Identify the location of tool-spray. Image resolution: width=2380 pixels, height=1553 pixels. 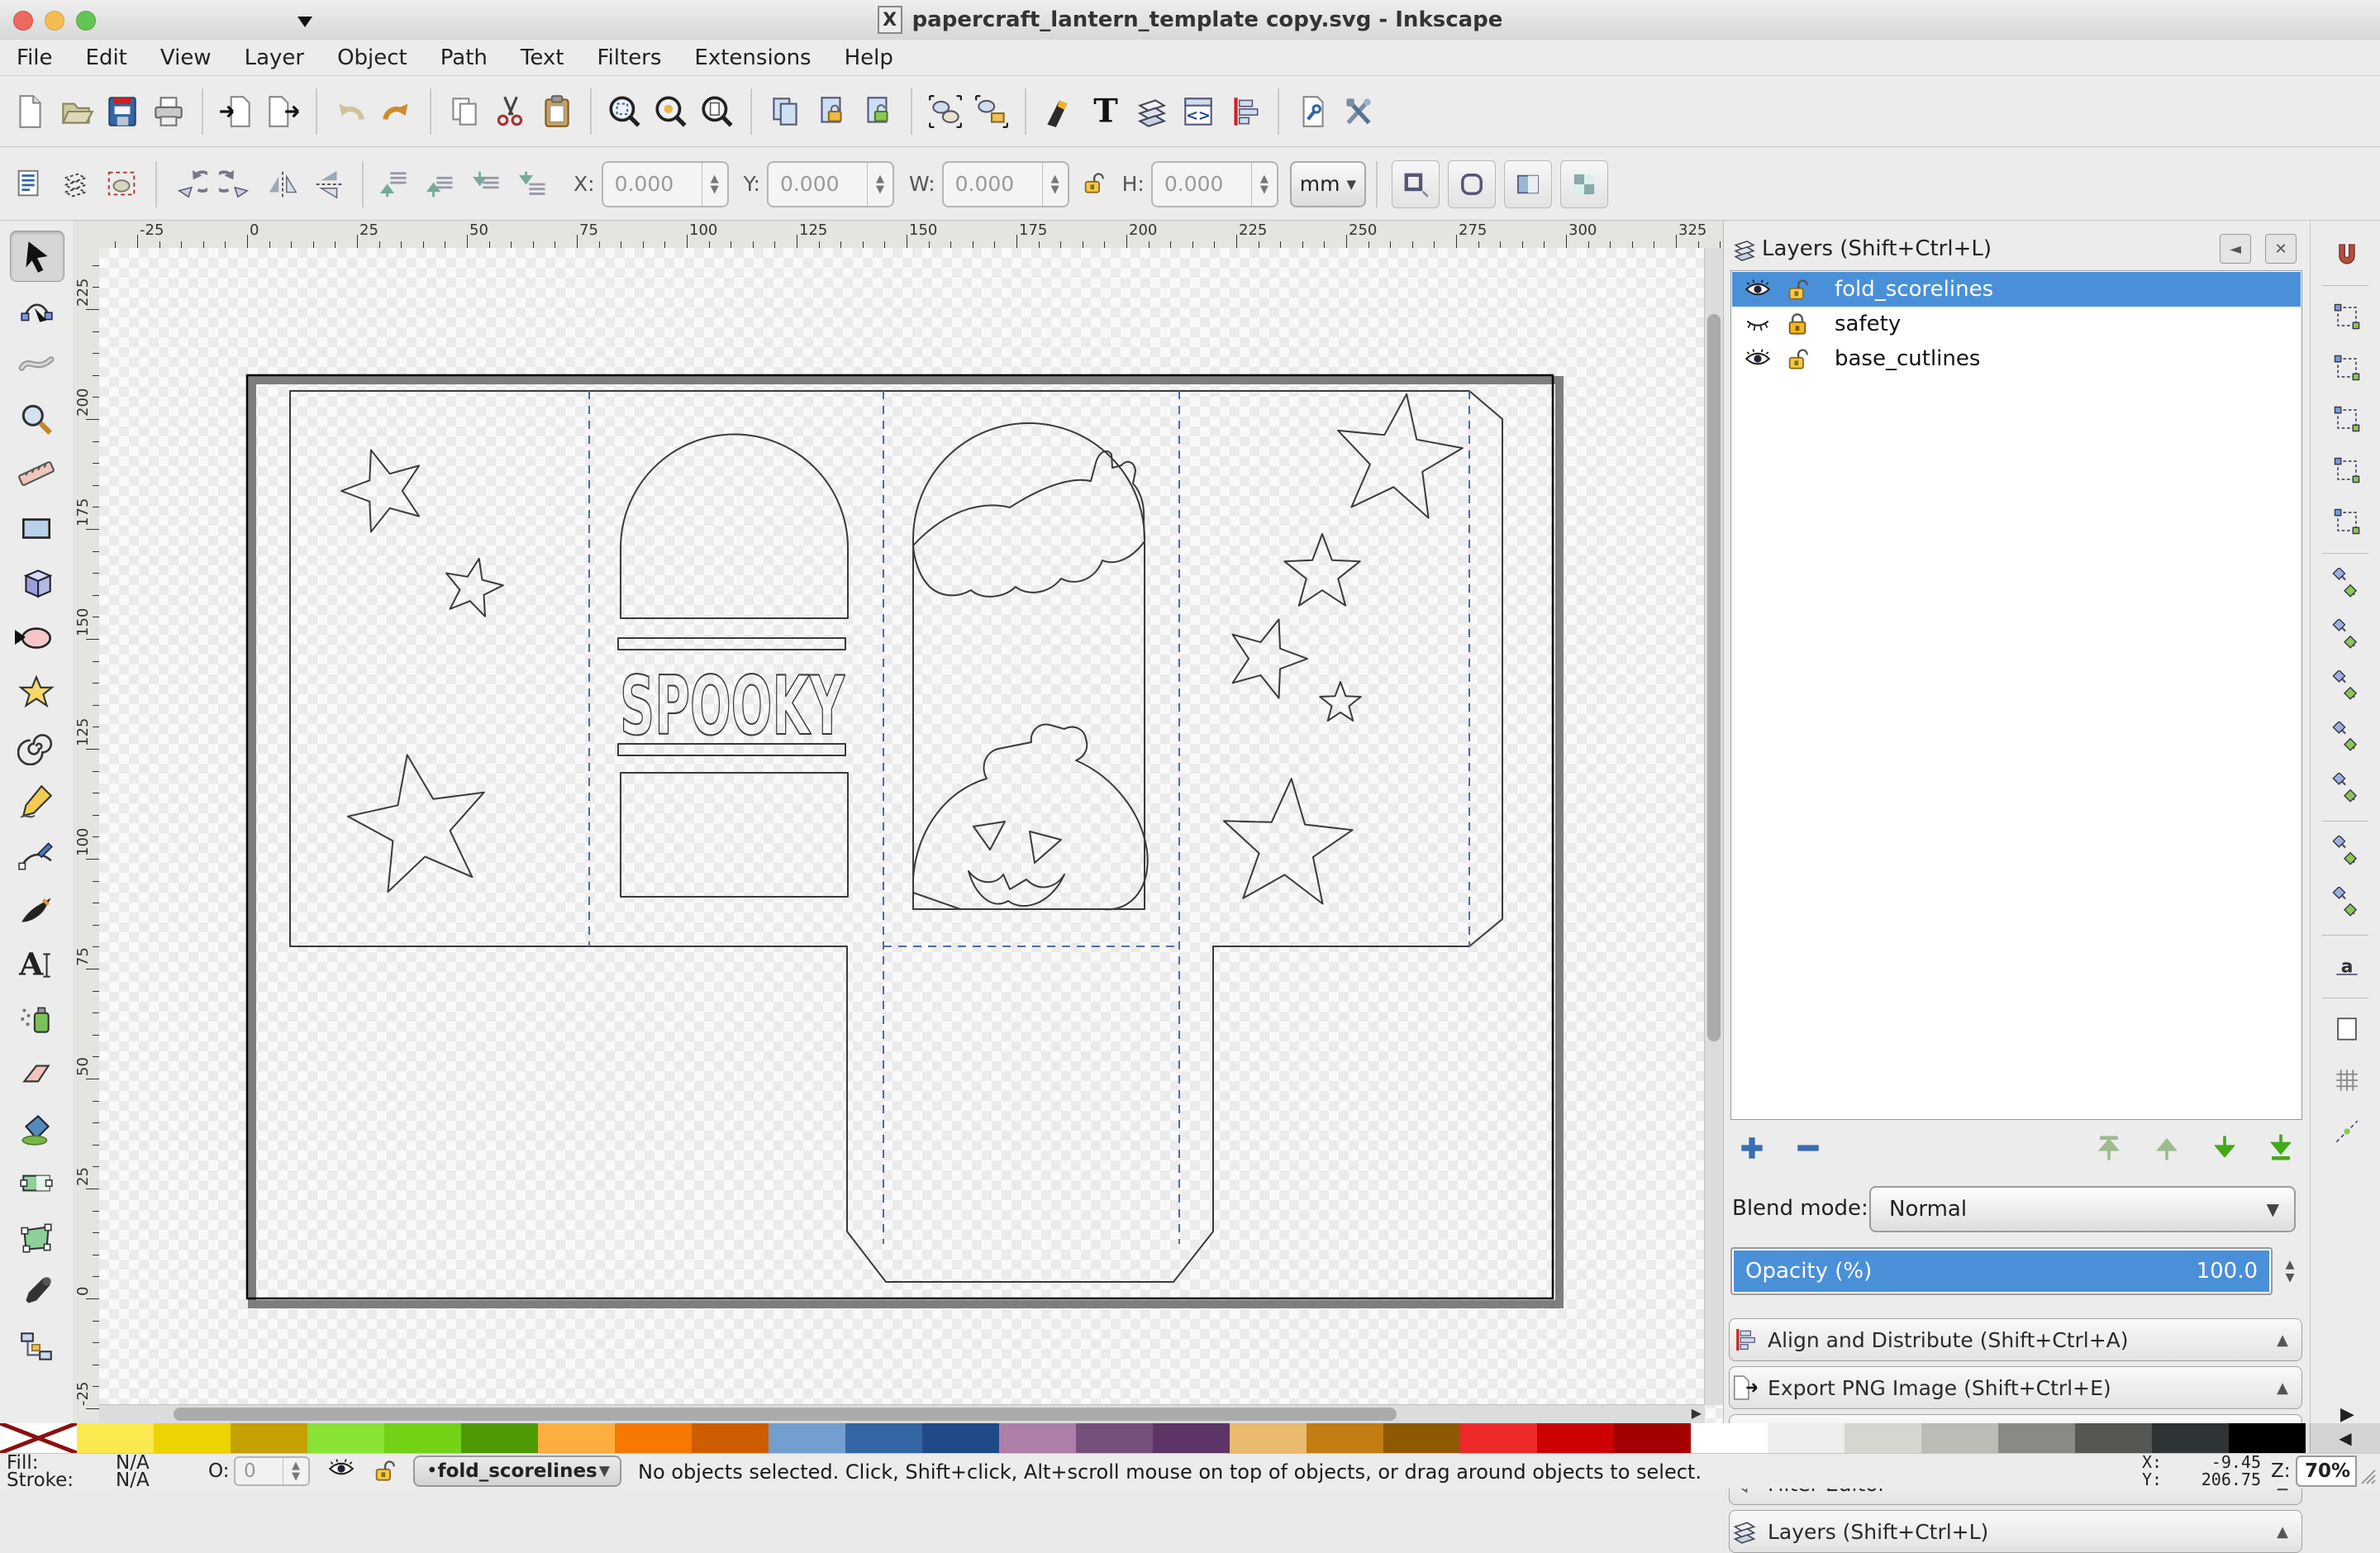
(36, 1019).